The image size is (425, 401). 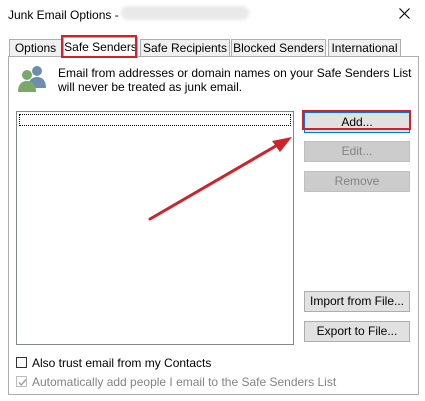 I want to click on window-title: Junk Email Options -, so click(x=63, y=15).